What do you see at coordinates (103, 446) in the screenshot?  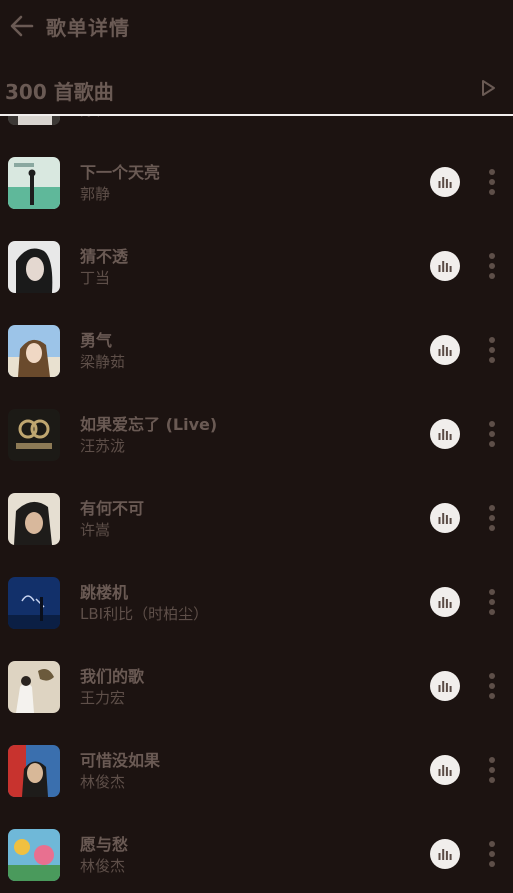 I see `song-artist: 汪苏泷` at bounding box center [103, 446].